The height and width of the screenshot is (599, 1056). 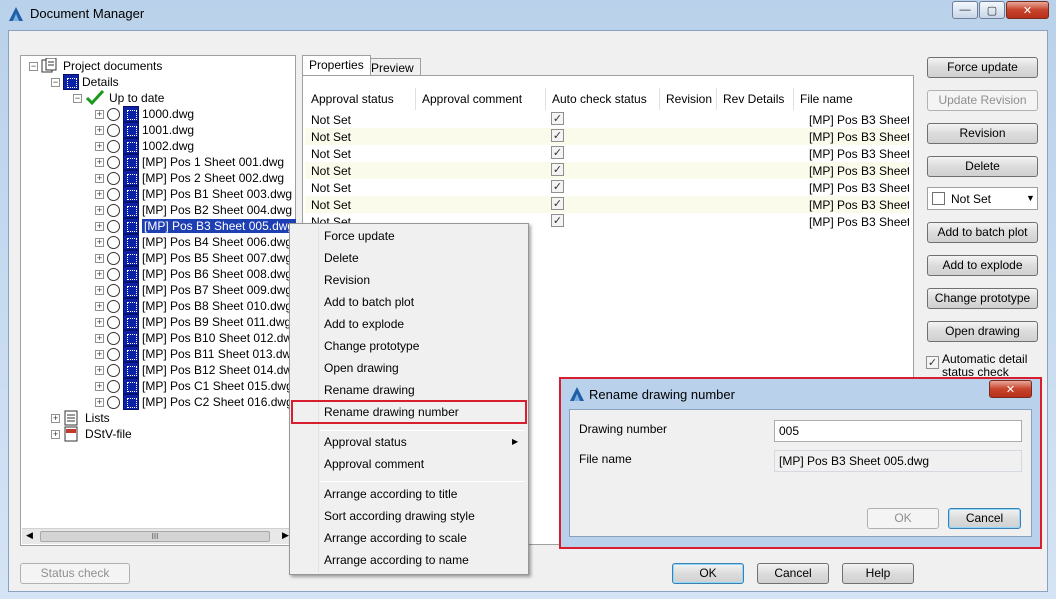 What do you see at coordinates (75, 573) in the screenshot?
I see `status-check-button: Status check` at bounding box center [75, 573].